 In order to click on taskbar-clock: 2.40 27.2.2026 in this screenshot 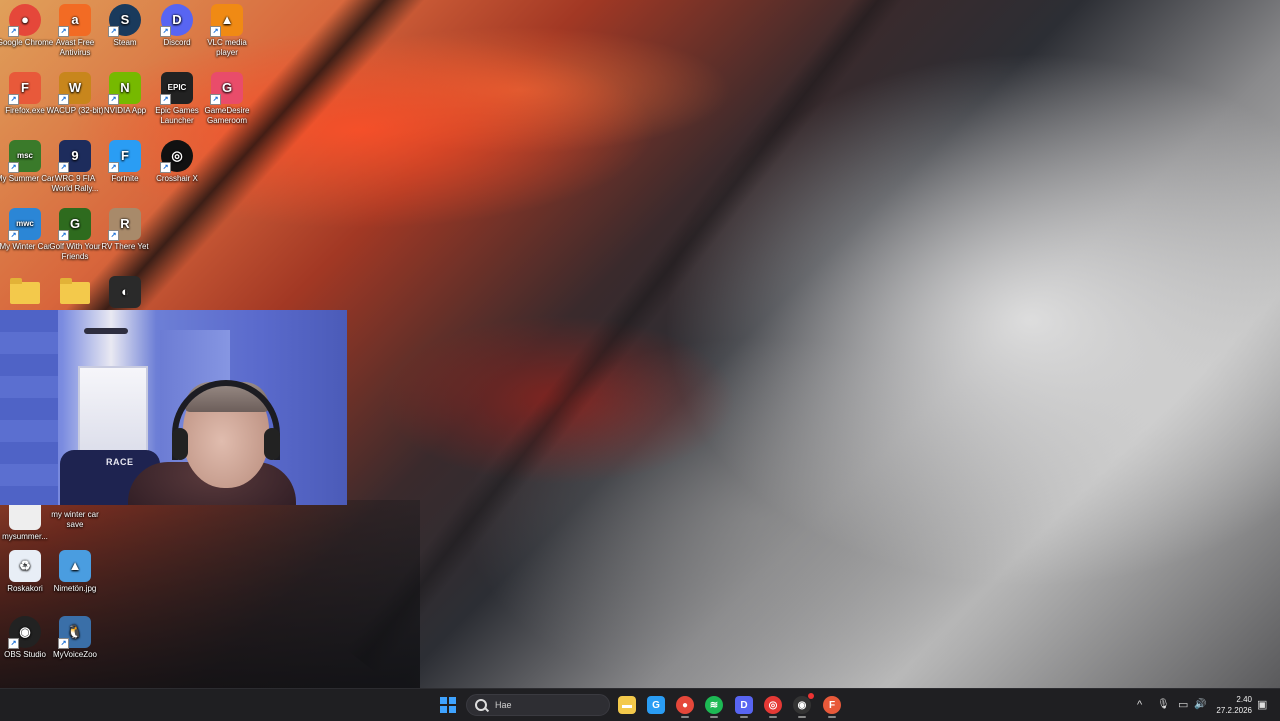, I will do `click(1232, 705)`.